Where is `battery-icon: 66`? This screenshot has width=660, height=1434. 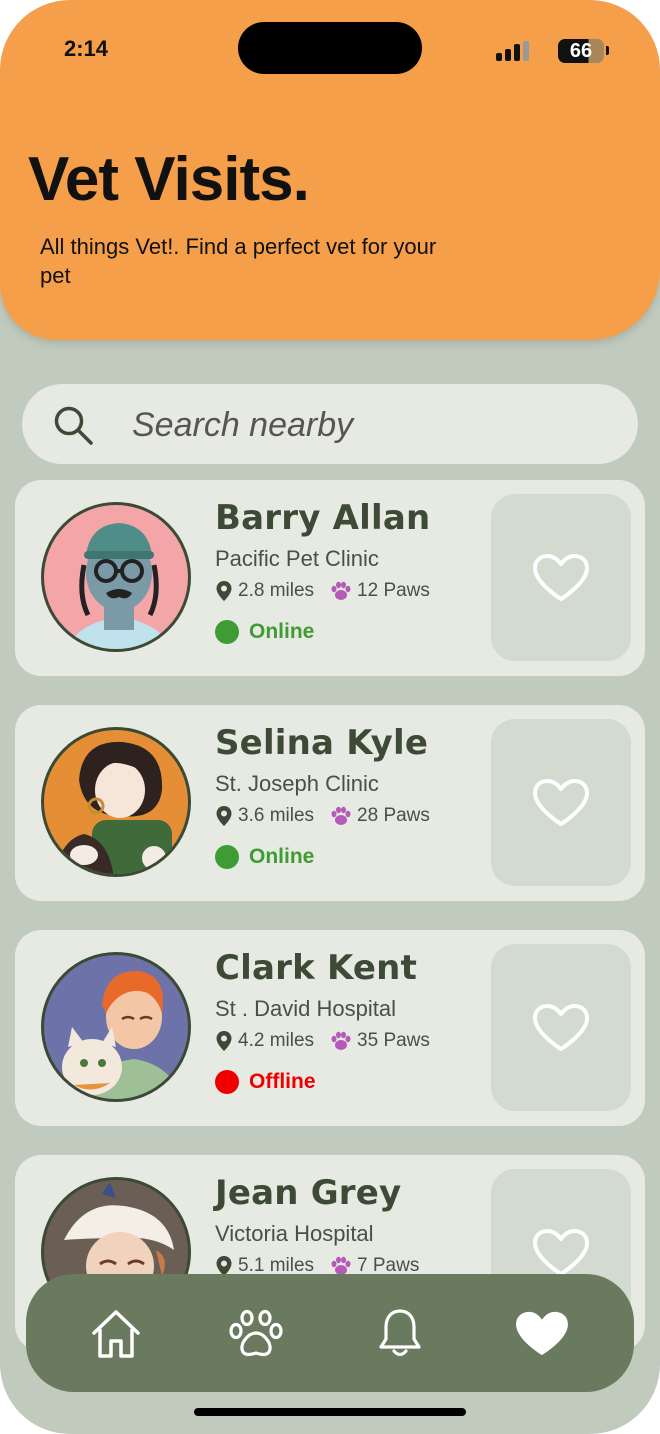 battery-icon: 66 is located at coordinates (581, 51).